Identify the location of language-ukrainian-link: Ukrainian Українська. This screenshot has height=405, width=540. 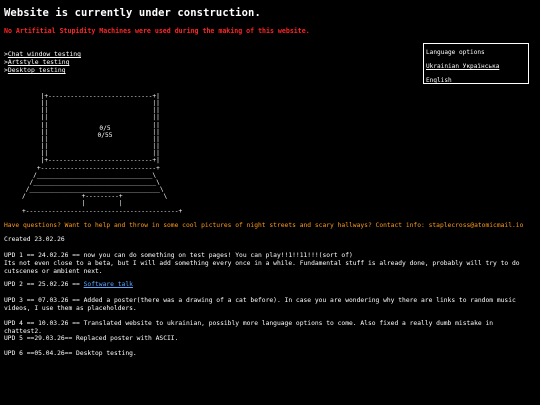
(462, 66).